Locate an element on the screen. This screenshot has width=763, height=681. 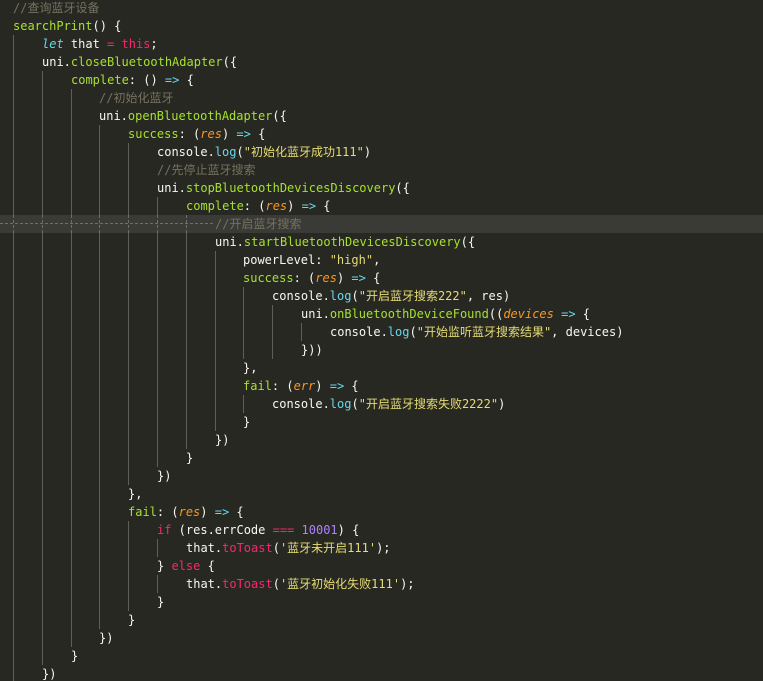
code-text: uni.openBluetoothAdapter({ is located at coordinates (193, 116).